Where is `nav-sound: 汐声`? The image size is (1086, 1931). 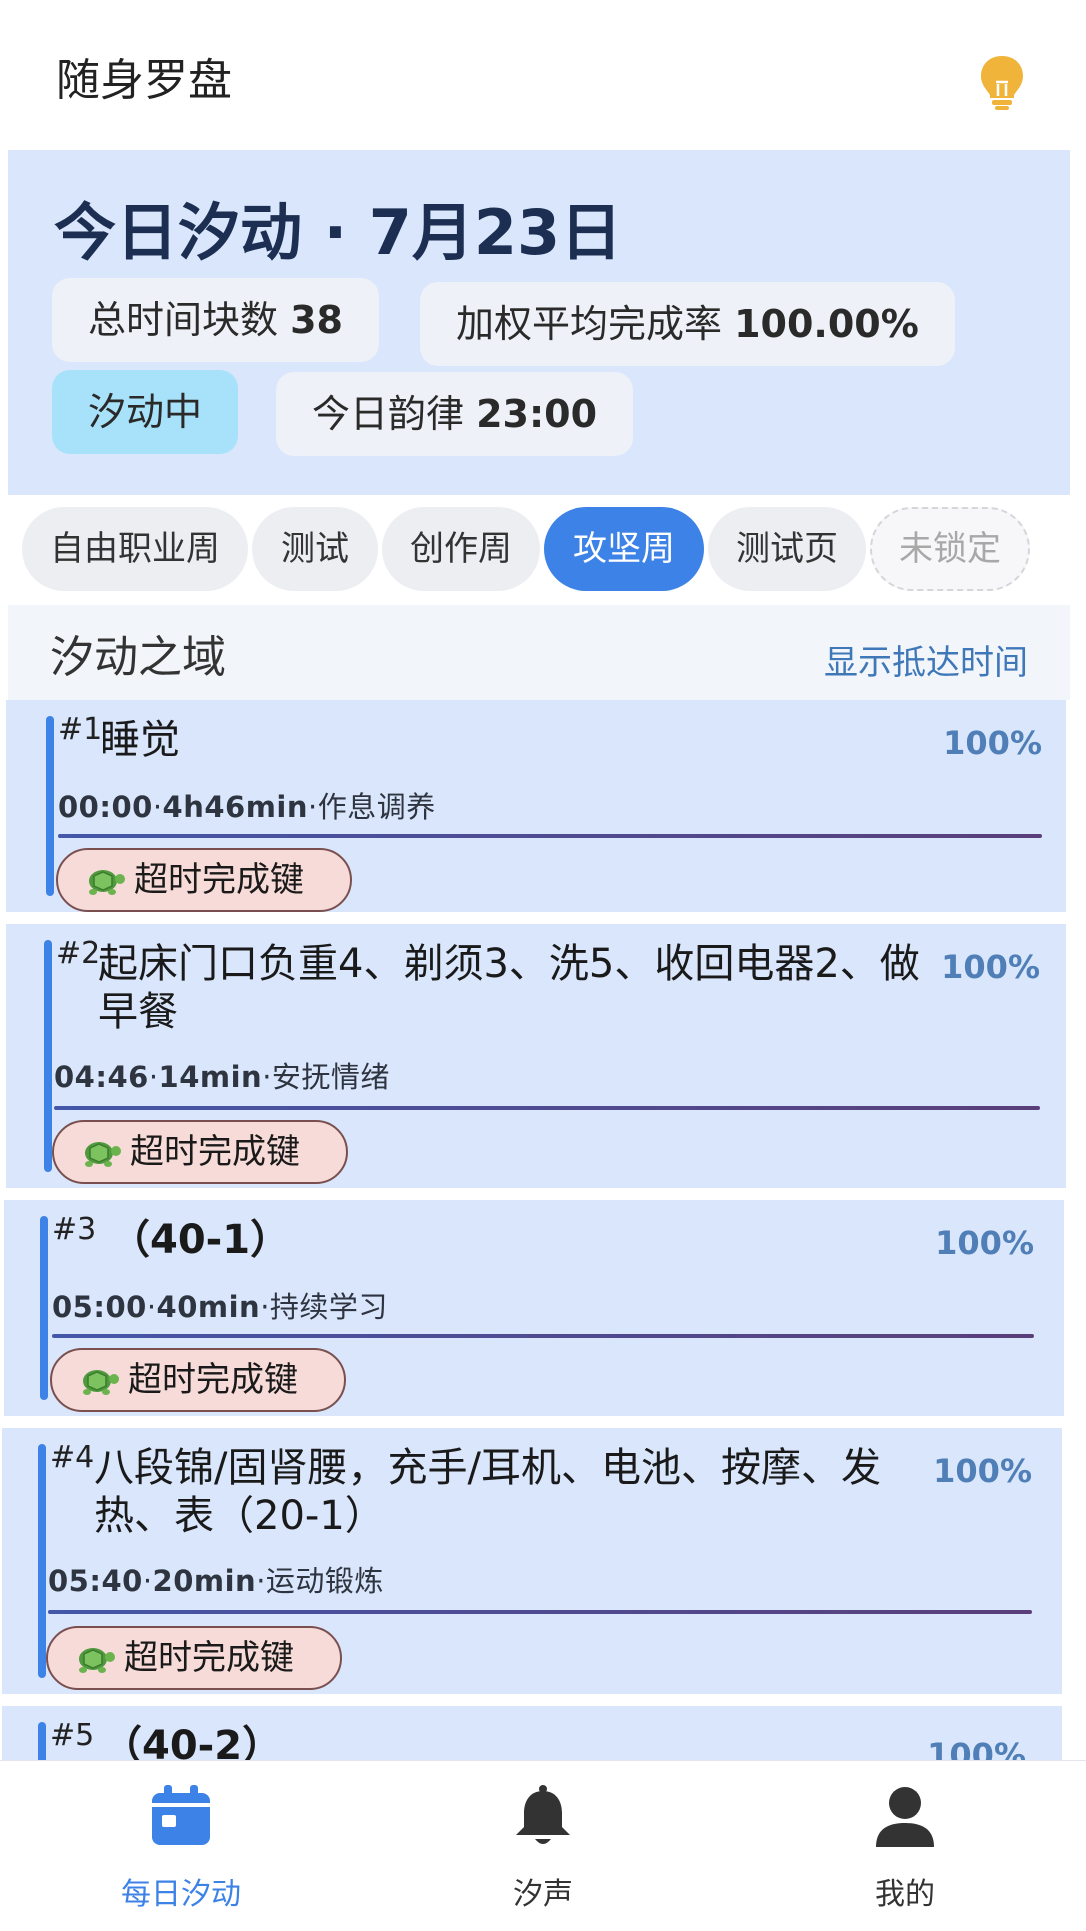 nav-sound: 汐声 is located at coordinates (543, 1846).